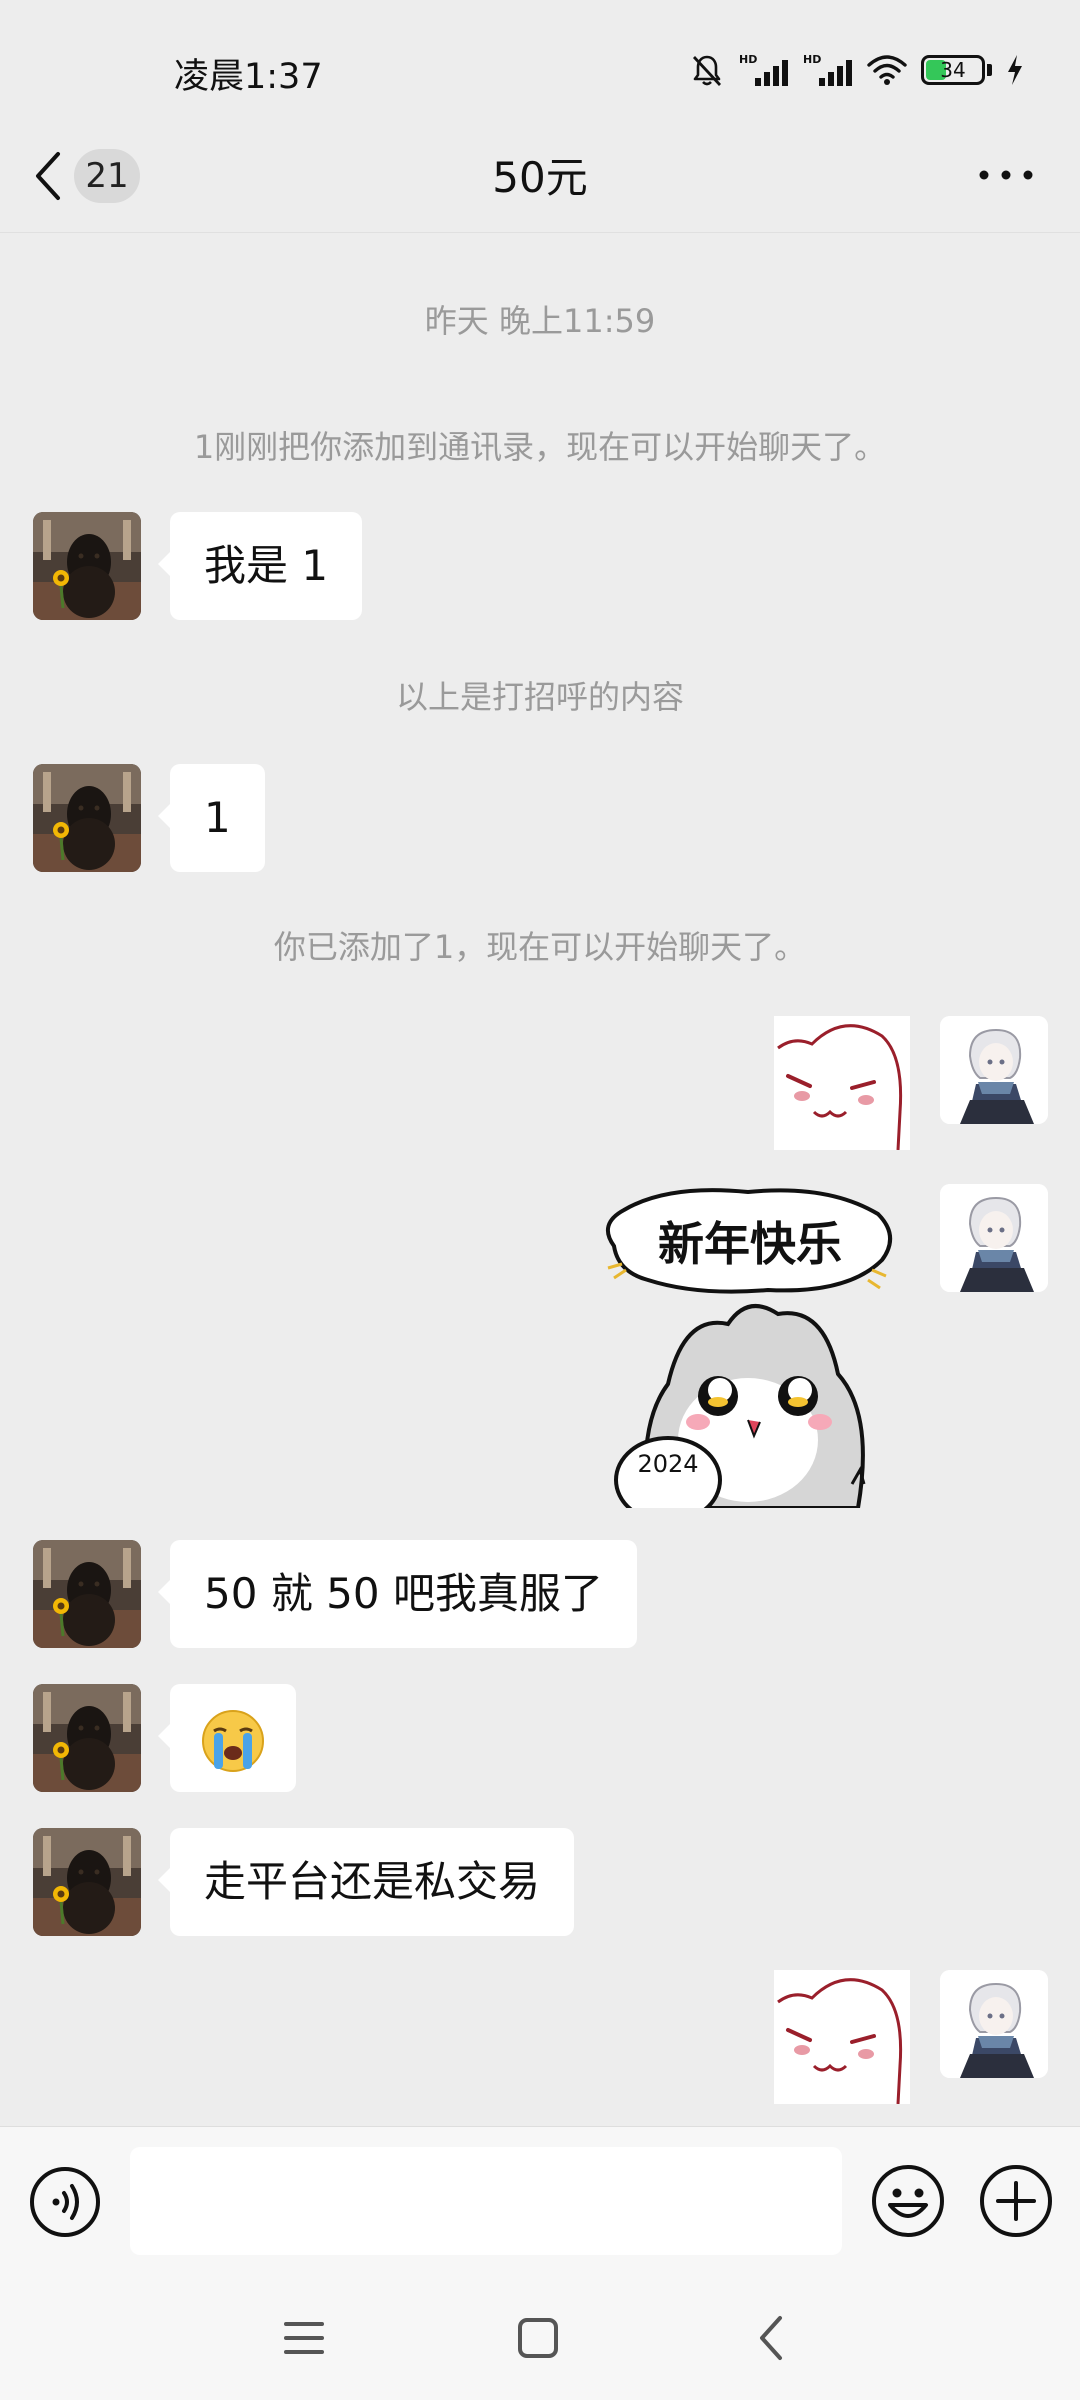 The width and height of the screenshot is (1080, 2400). Describe the element at coordinates (887, 70) in the screenshot. I see `wifi-icon` at that location.